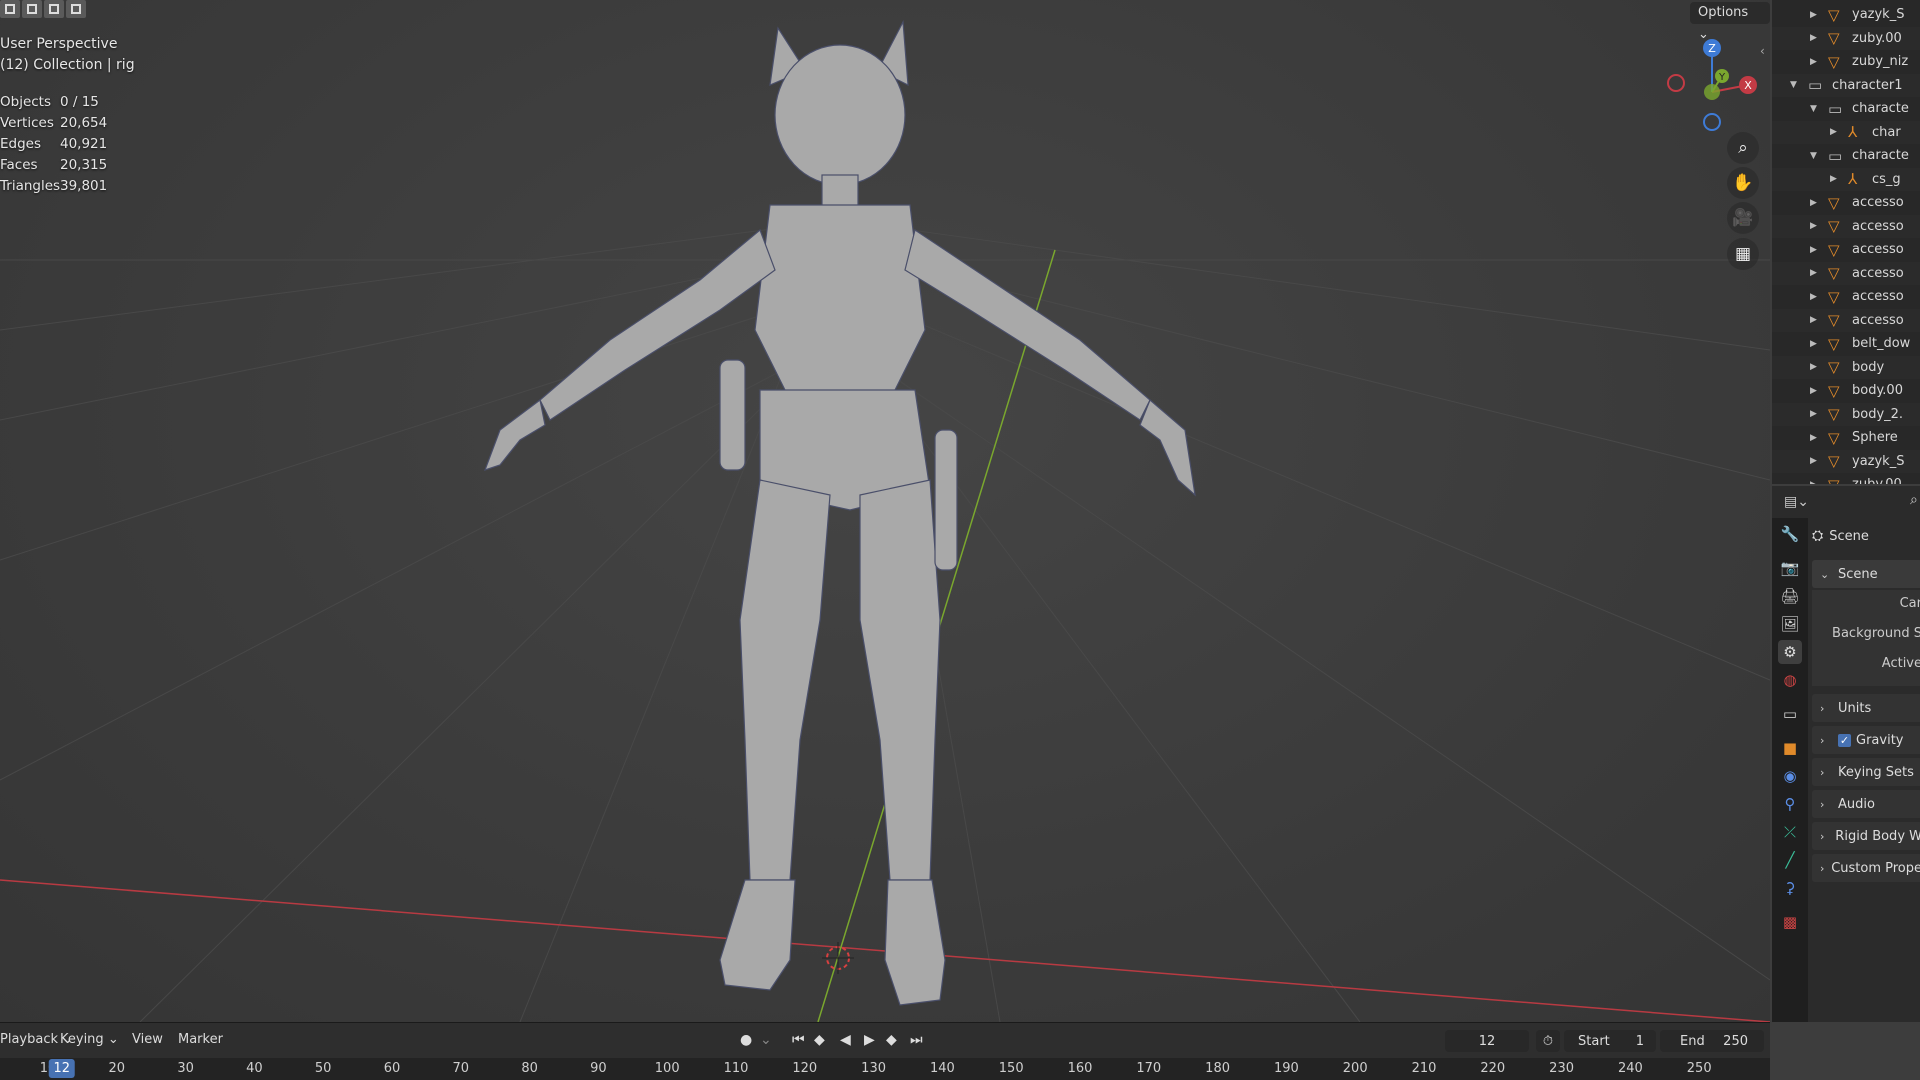  What do you see at coordinates (1710, 85) in the screenshot?
I see `navigation-gizmo: Z X Y` at bounding box center [1710, 85].